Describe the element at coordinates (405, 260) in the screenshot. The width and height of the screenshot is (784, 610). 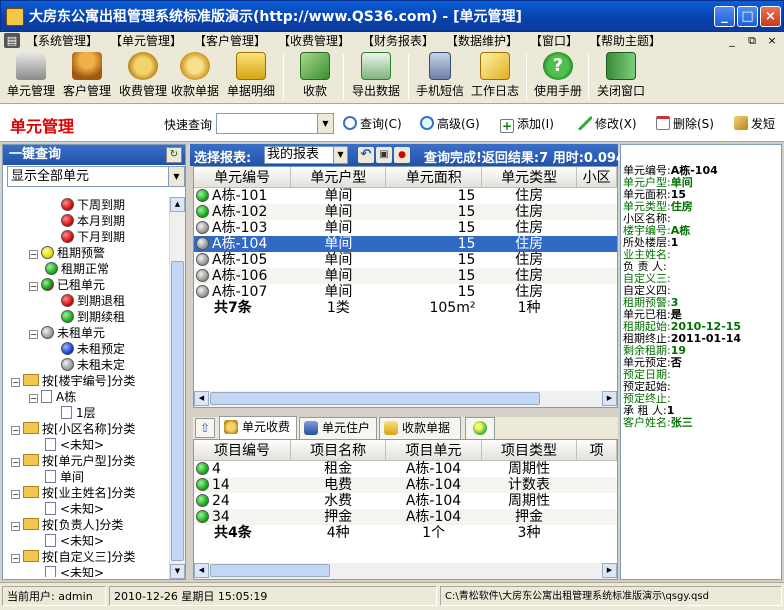
I see `table-row: A栋-105 单间 15 住房` at that location.